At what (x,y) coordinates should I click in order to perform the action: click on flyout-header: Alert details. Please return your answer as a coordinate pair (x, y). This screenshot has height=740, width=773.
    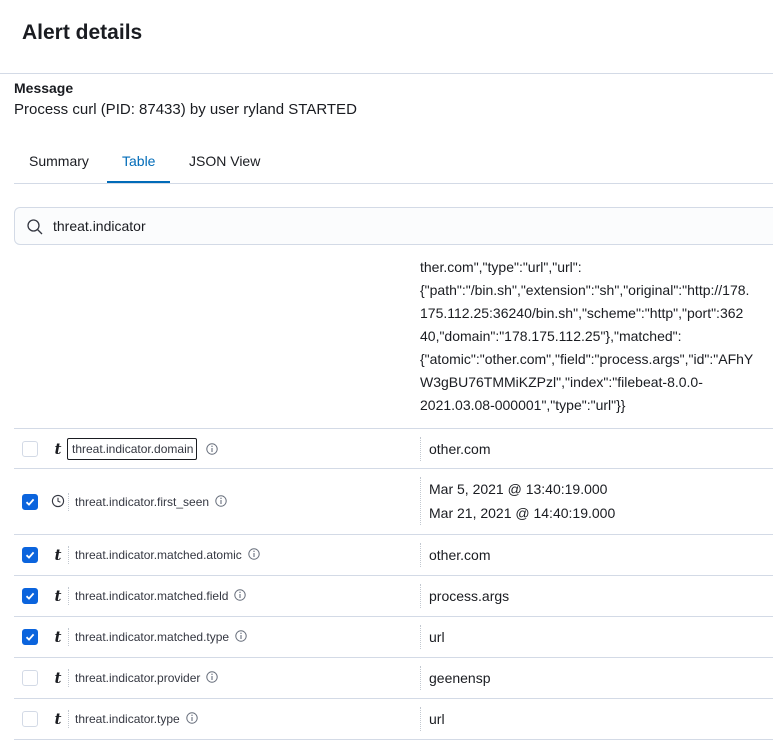
    Looking at the image, I should click on (386, 37).